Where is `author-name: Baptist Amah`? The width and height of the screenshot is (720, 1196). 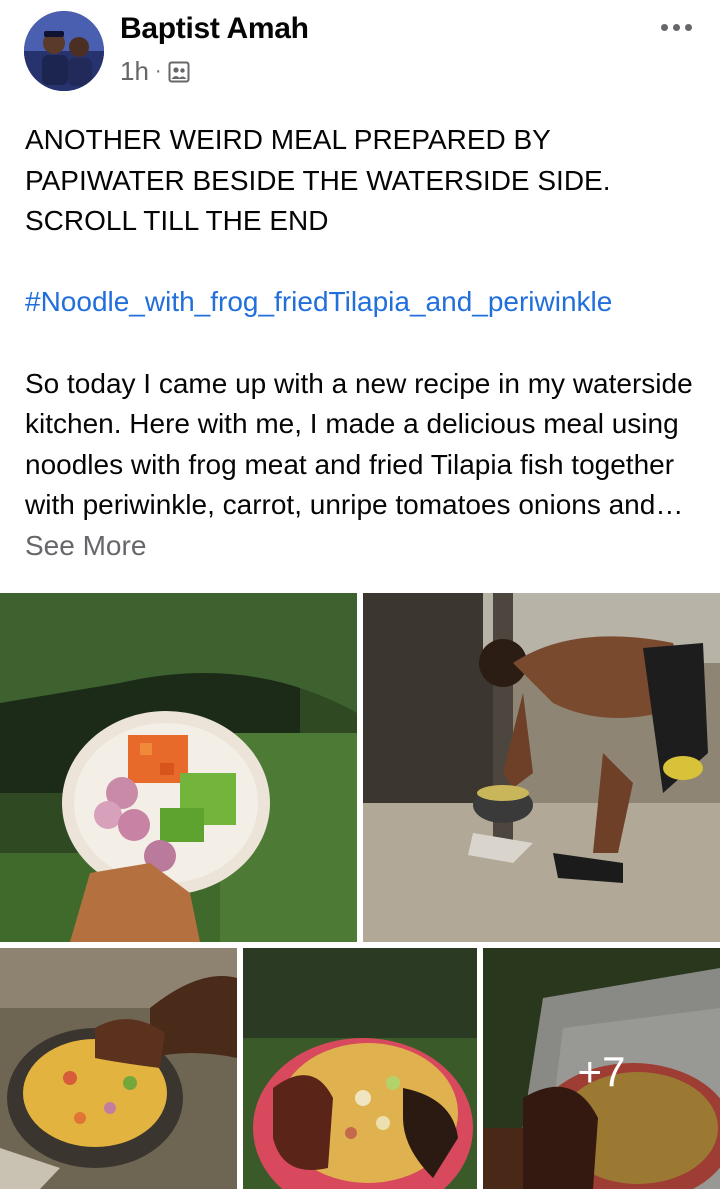
author-name: Baptist Amah is located at coordinates (214, 29).